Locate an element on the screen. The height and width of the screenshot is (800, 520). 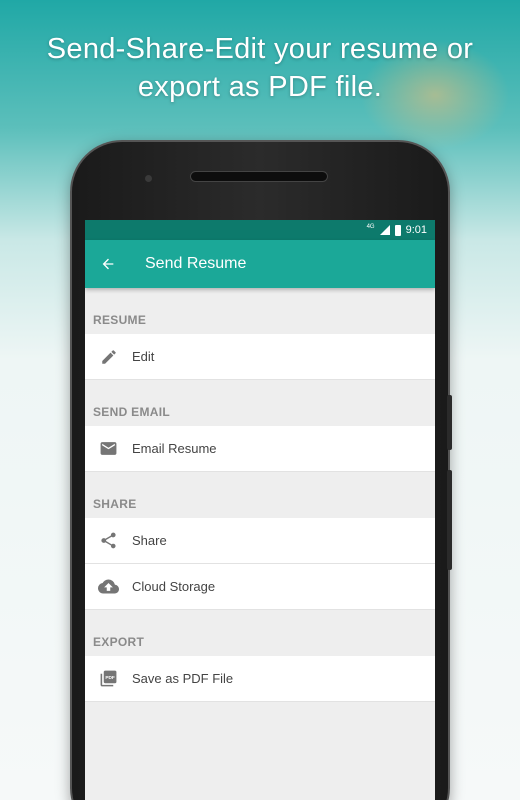
menu-item-label: Save as PDF File is located at coordinates (183, 678).